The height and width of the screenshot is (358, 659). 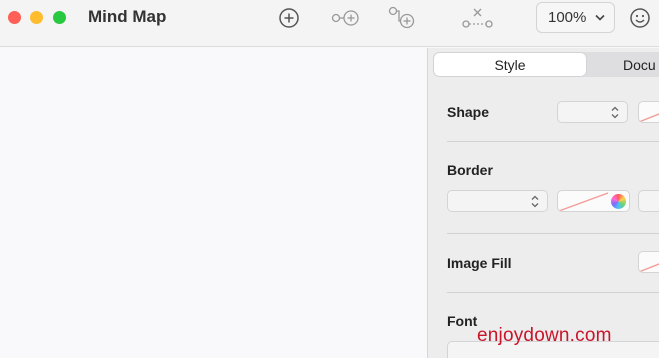 What do you see at coordinates (470, 170) in the screenshot?
I see `border-label: Border` at bounding box center [470, 170].